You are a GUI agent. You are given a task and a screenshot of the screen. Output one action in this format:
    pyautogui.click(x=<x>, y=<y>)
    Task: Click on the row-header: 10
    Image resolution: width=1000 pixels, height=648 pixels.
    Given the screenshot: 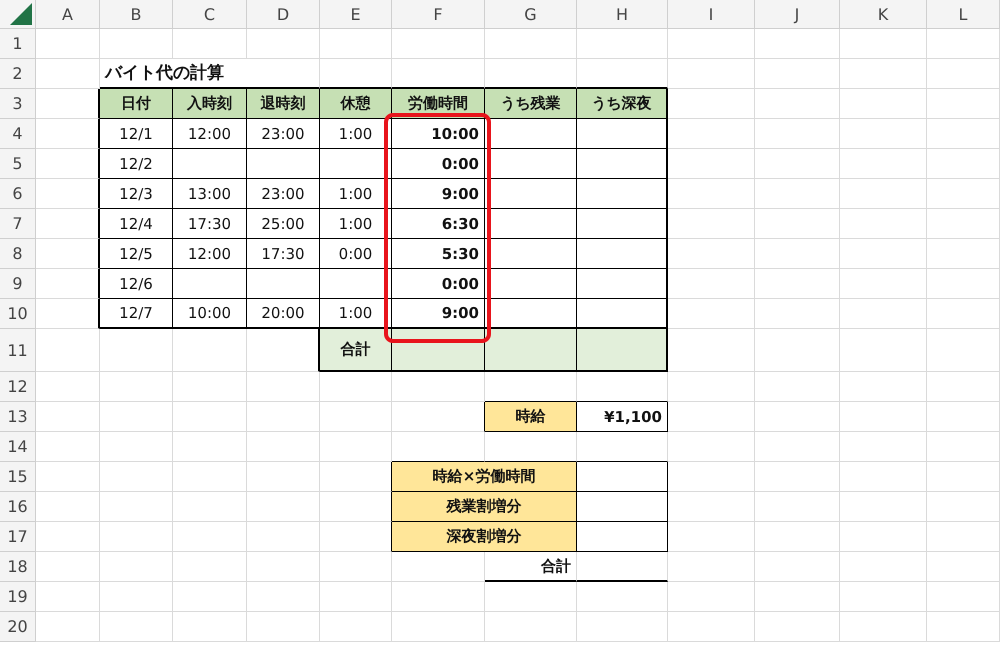 What is the action you would take?
    pyautogui.click(x=18, y=314)
    